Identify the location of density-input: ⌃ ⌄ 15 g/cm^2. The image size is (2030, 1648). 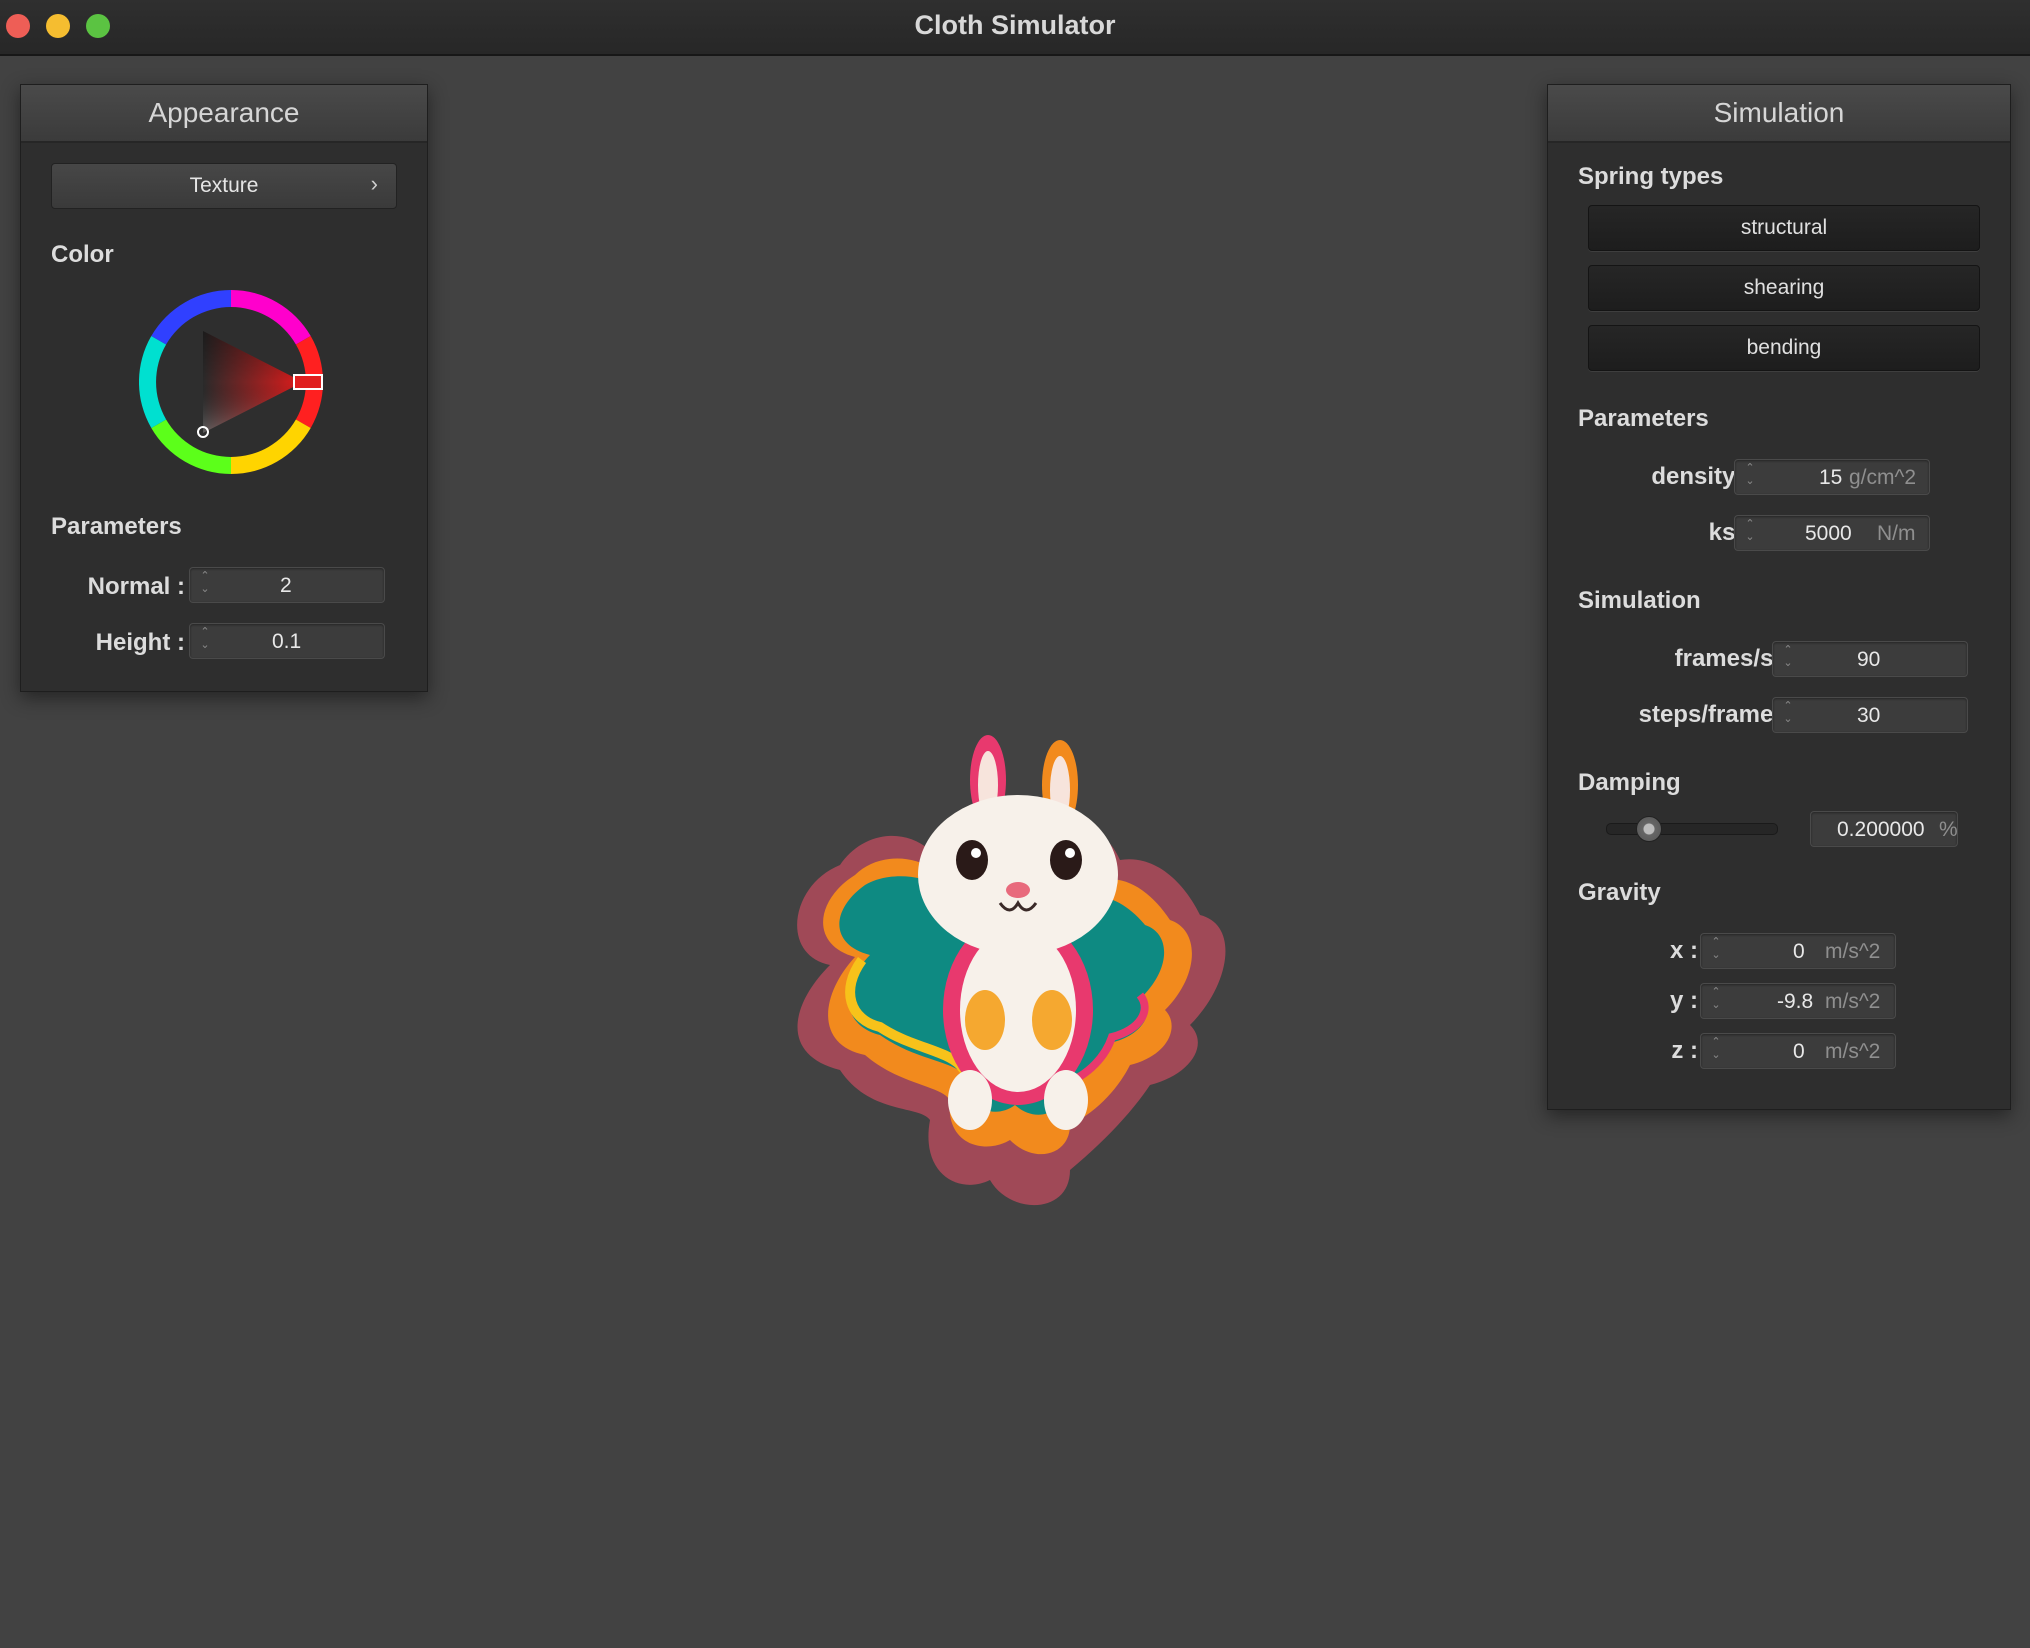
(1832, 477).